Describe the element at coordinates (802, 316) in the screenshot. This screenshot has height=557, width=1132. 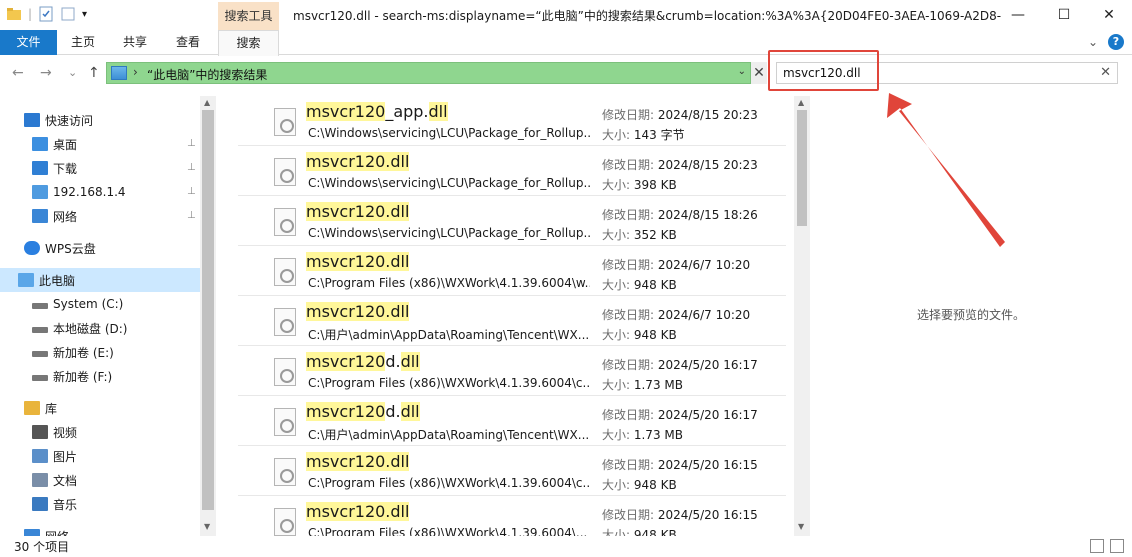
I see `results-scrollbar: ▲ ▼` at that location.